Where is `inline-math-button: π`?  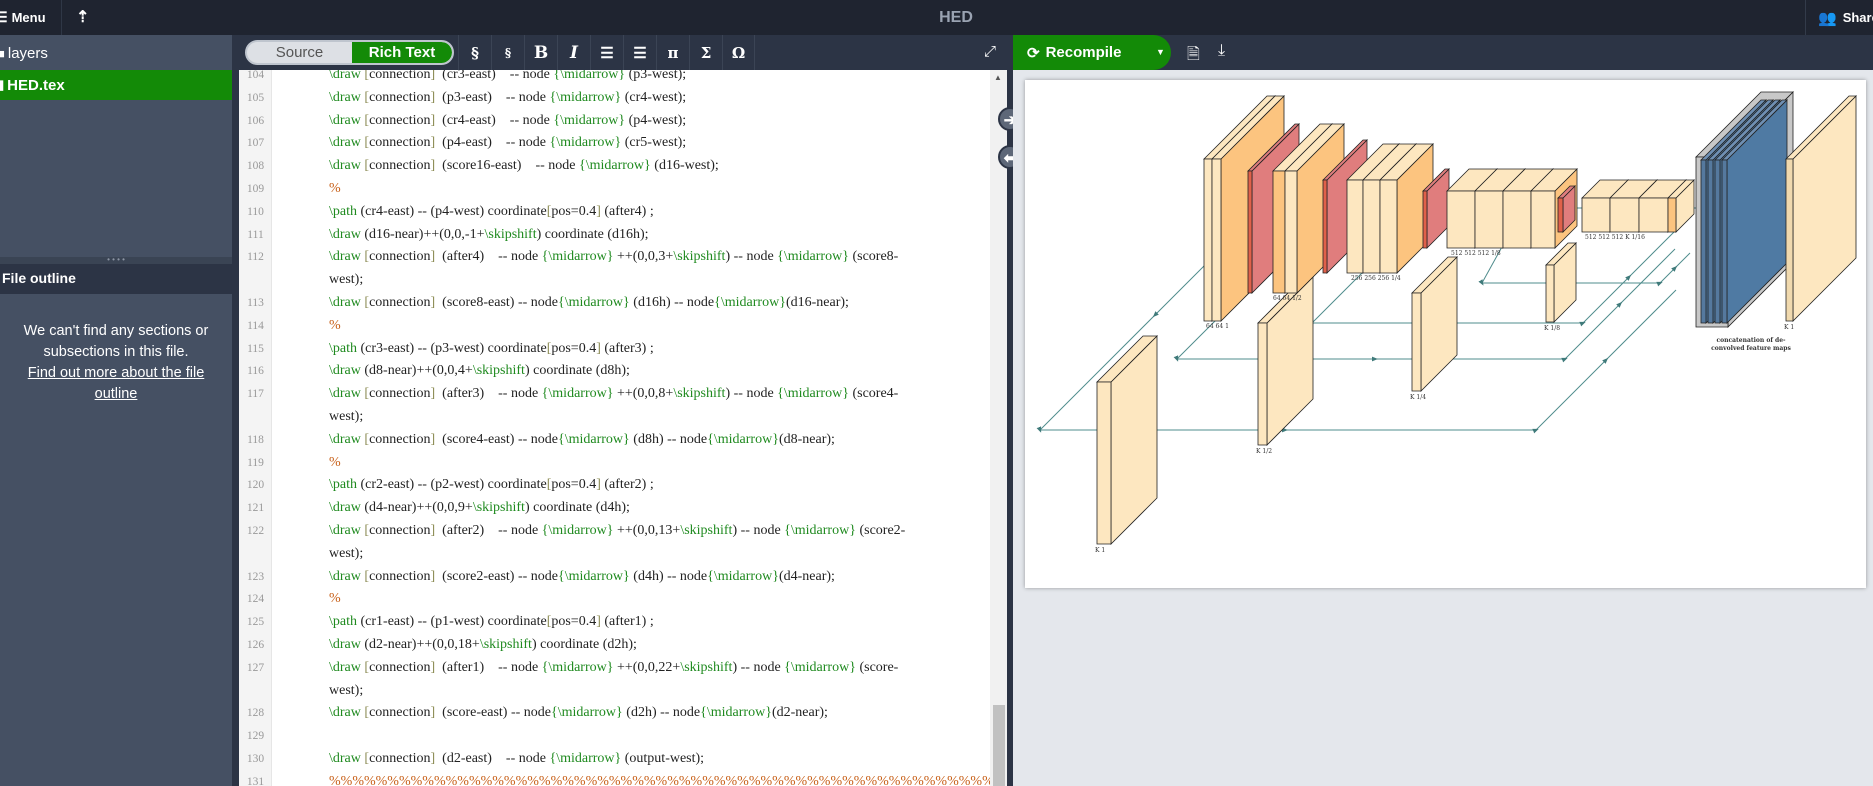 inline-math-button: π is located at coordinates (672, 52).